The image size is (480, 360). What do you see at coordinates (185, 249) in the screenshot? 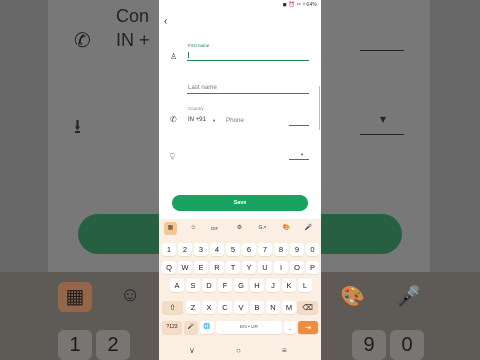
I see `key-2: 2` at bounding box center [185, 249].